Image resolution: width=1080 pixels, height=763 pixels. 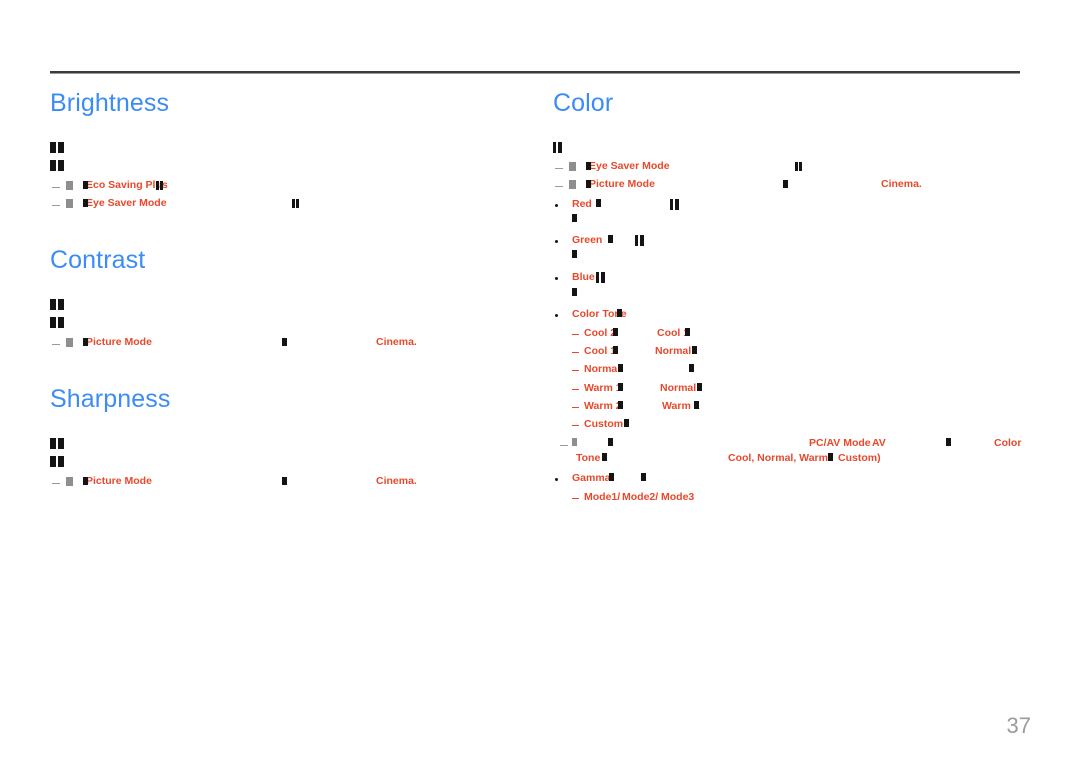 I want to click on term-pc-av-mode: PC/AV Mode, so click(x=840, y=443).